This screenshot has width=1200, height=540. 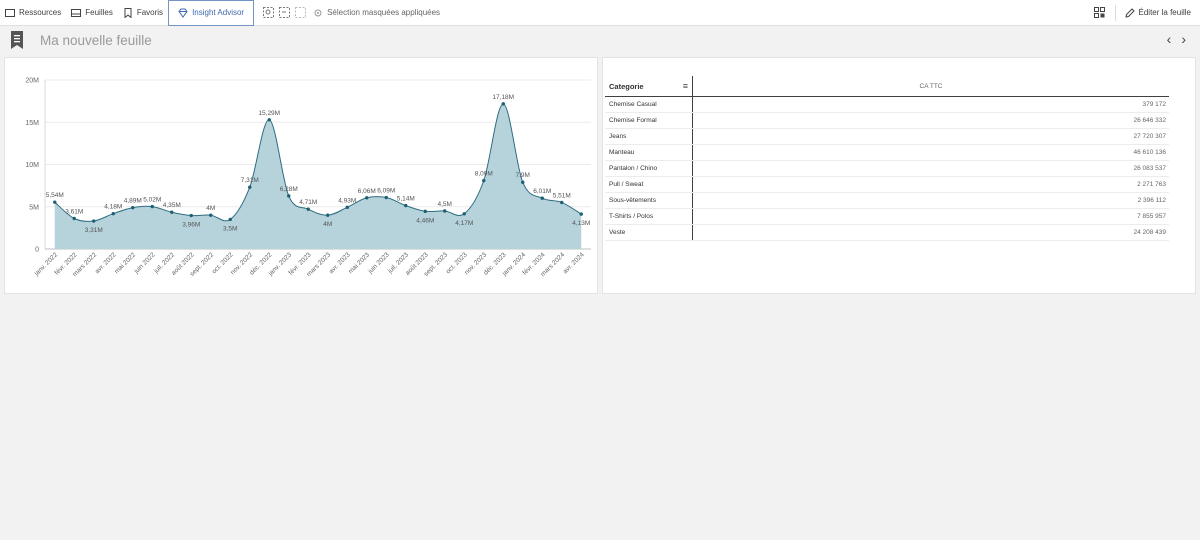 What do you see at coordinates (40, 12) in the screenshot?
I see `resources-label: Ressources` at bounding box center [40, 12].